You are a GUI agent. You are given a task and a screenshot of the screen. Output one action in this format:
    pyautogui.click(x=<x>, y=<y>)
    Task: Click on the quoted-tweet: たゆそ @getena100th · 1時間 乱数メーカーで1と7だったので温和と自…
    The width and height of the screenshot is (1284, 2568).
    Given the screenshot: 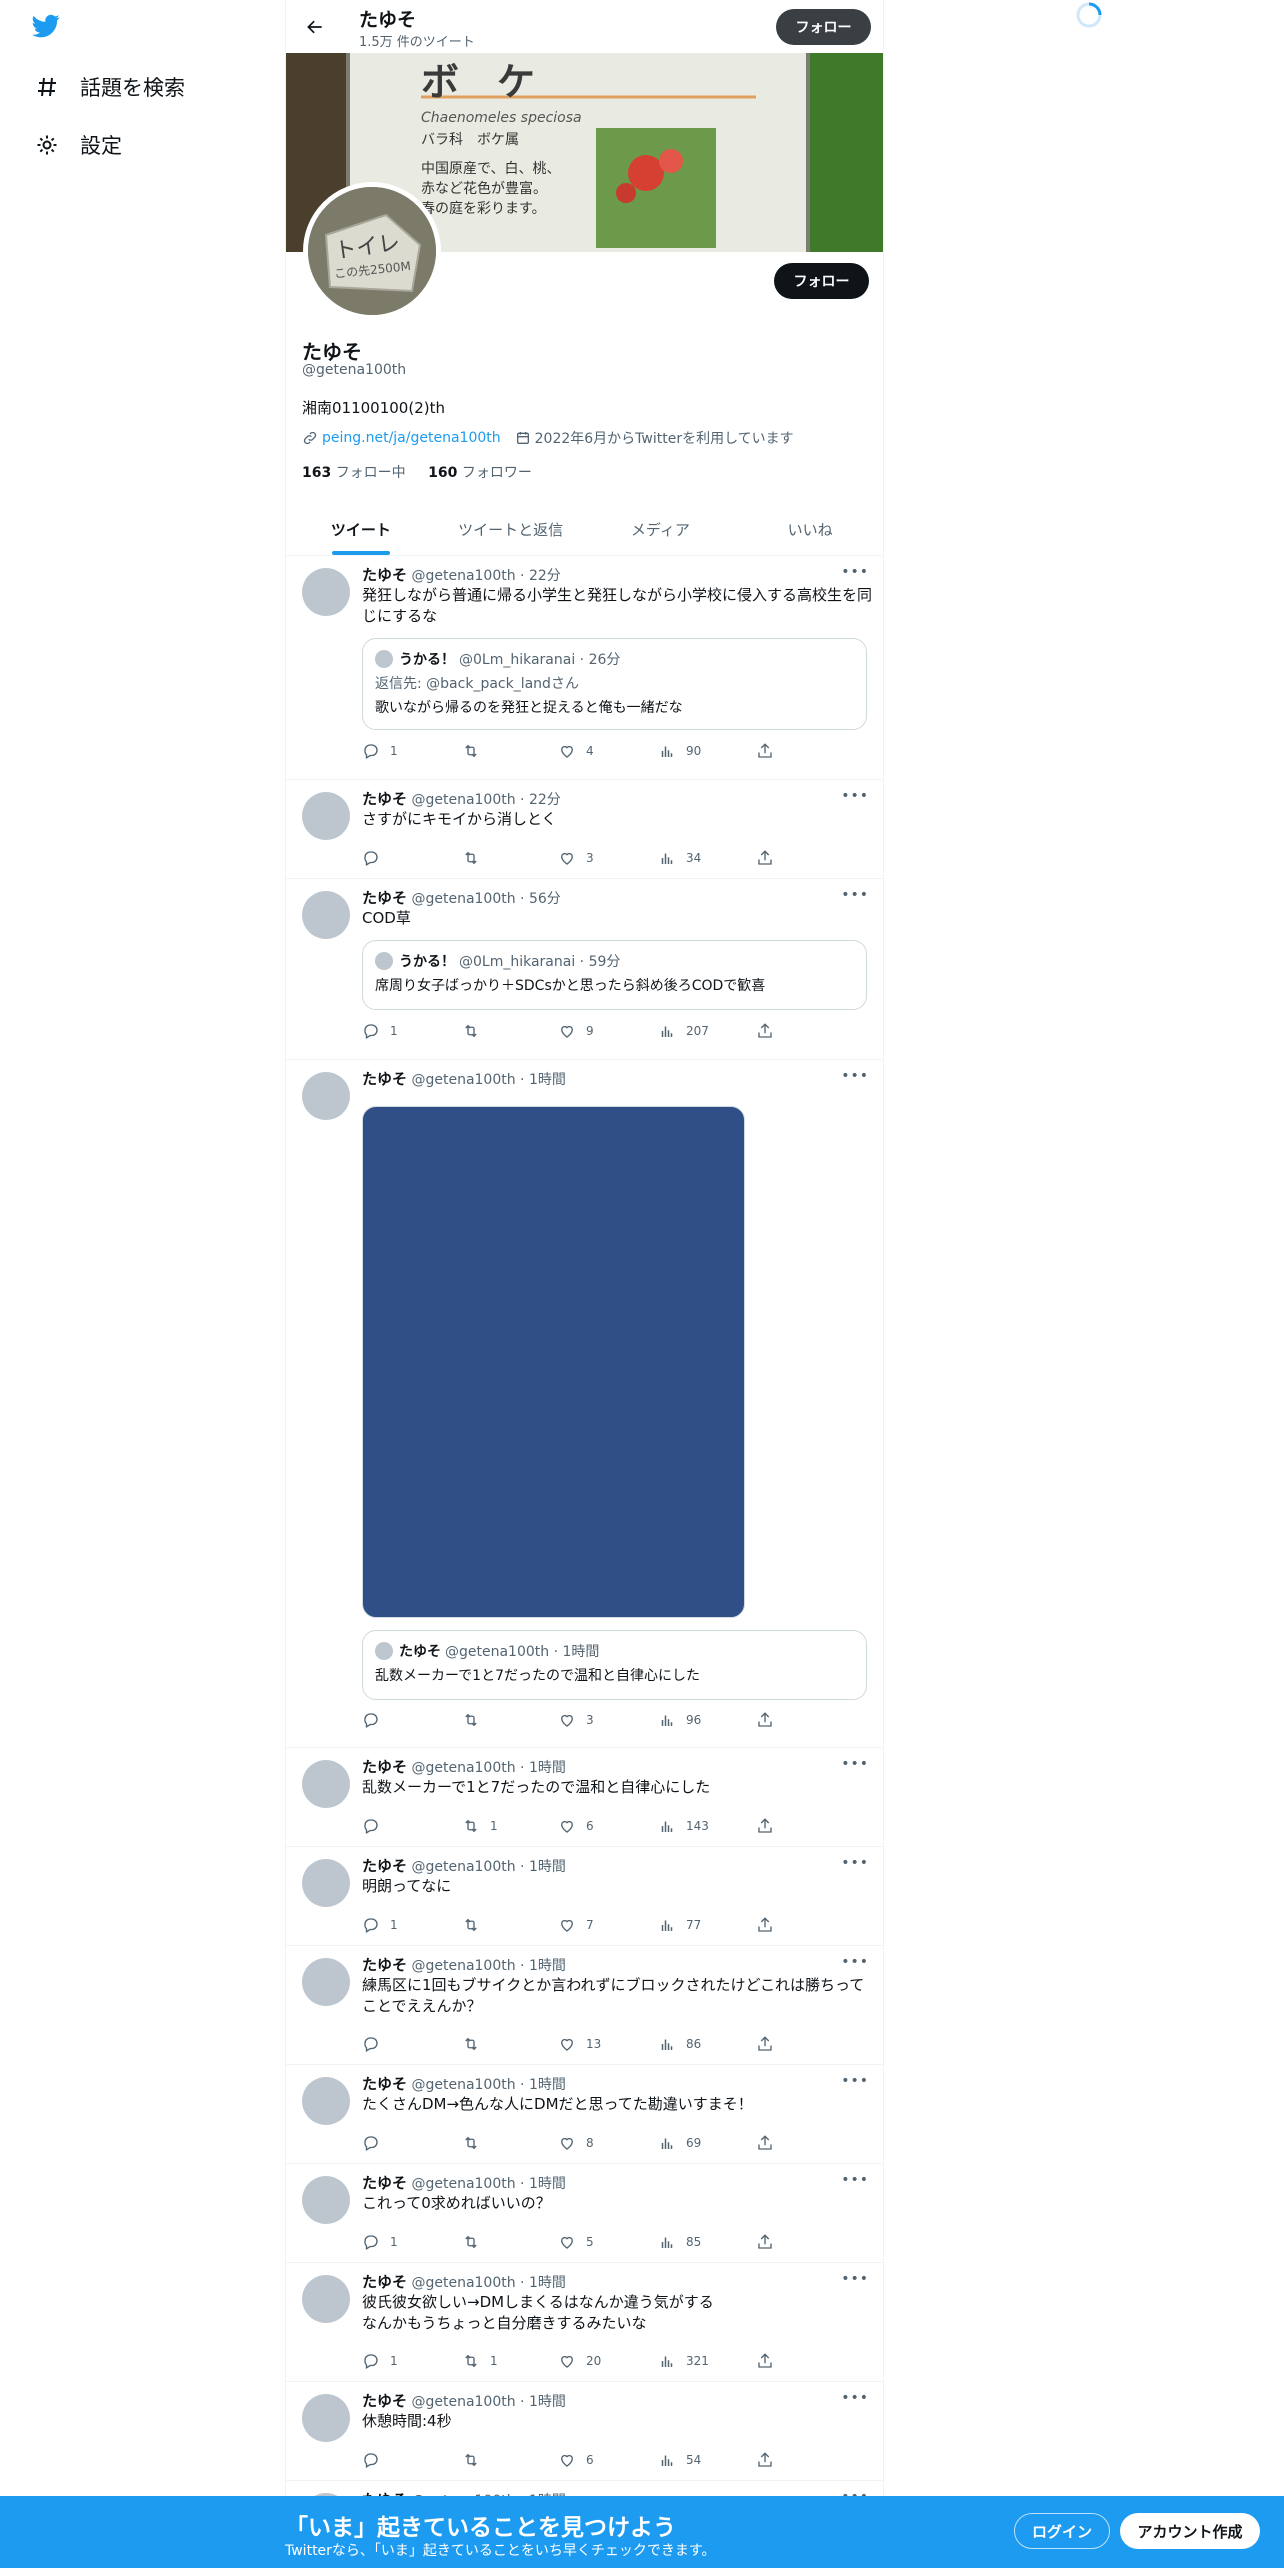 What is the action you would take?
    pyautogui.click(x=614, y=1665)
    